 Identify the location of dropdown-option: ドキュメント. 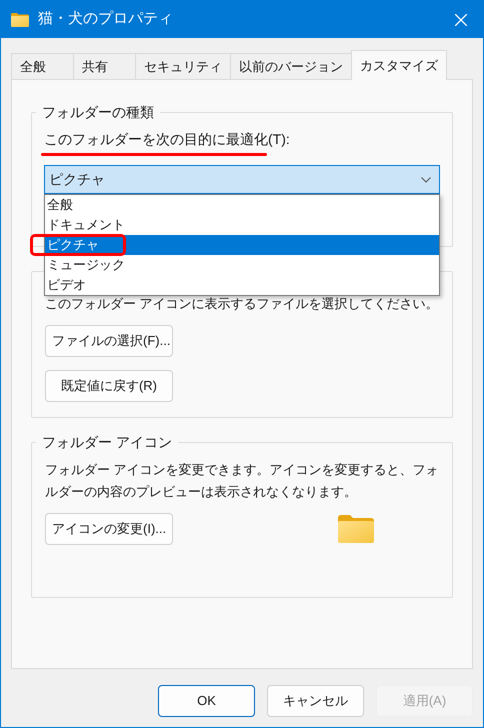
(242, 225).